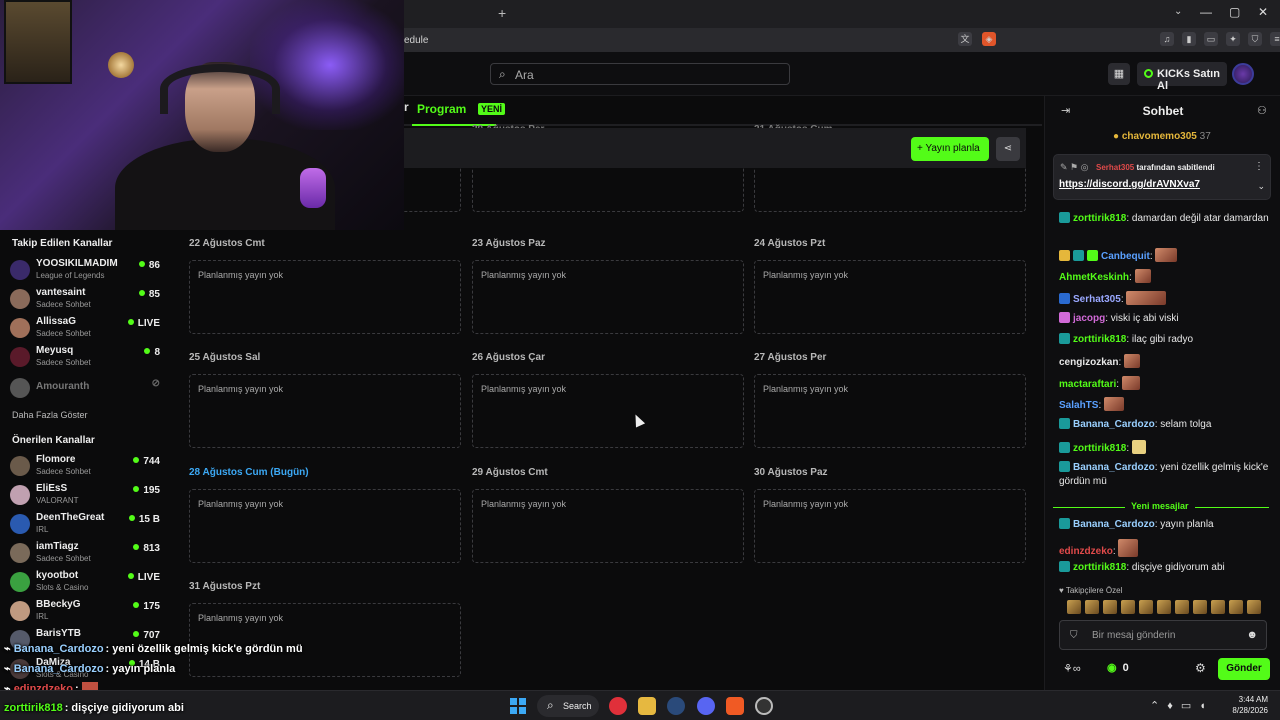  Describe the element at coordinates (61, 292) in the screenshot. I see `channel-name: vantesaint` at that location.